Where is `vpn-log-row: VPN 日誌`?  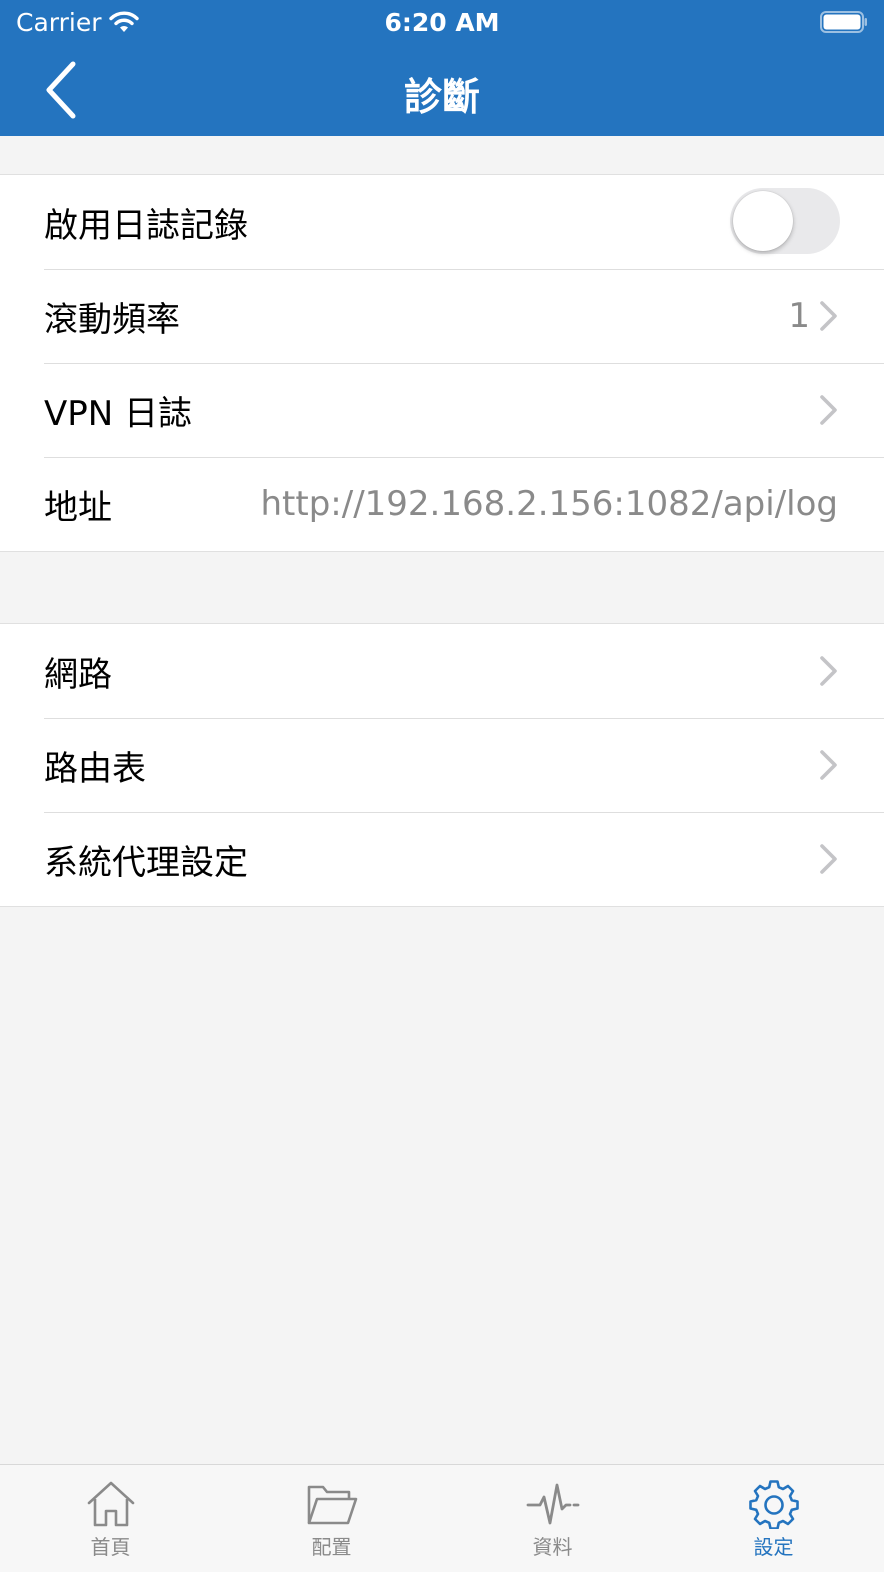
vpn-log-row: VPN 日誌 is located at coordinates (442, 410).